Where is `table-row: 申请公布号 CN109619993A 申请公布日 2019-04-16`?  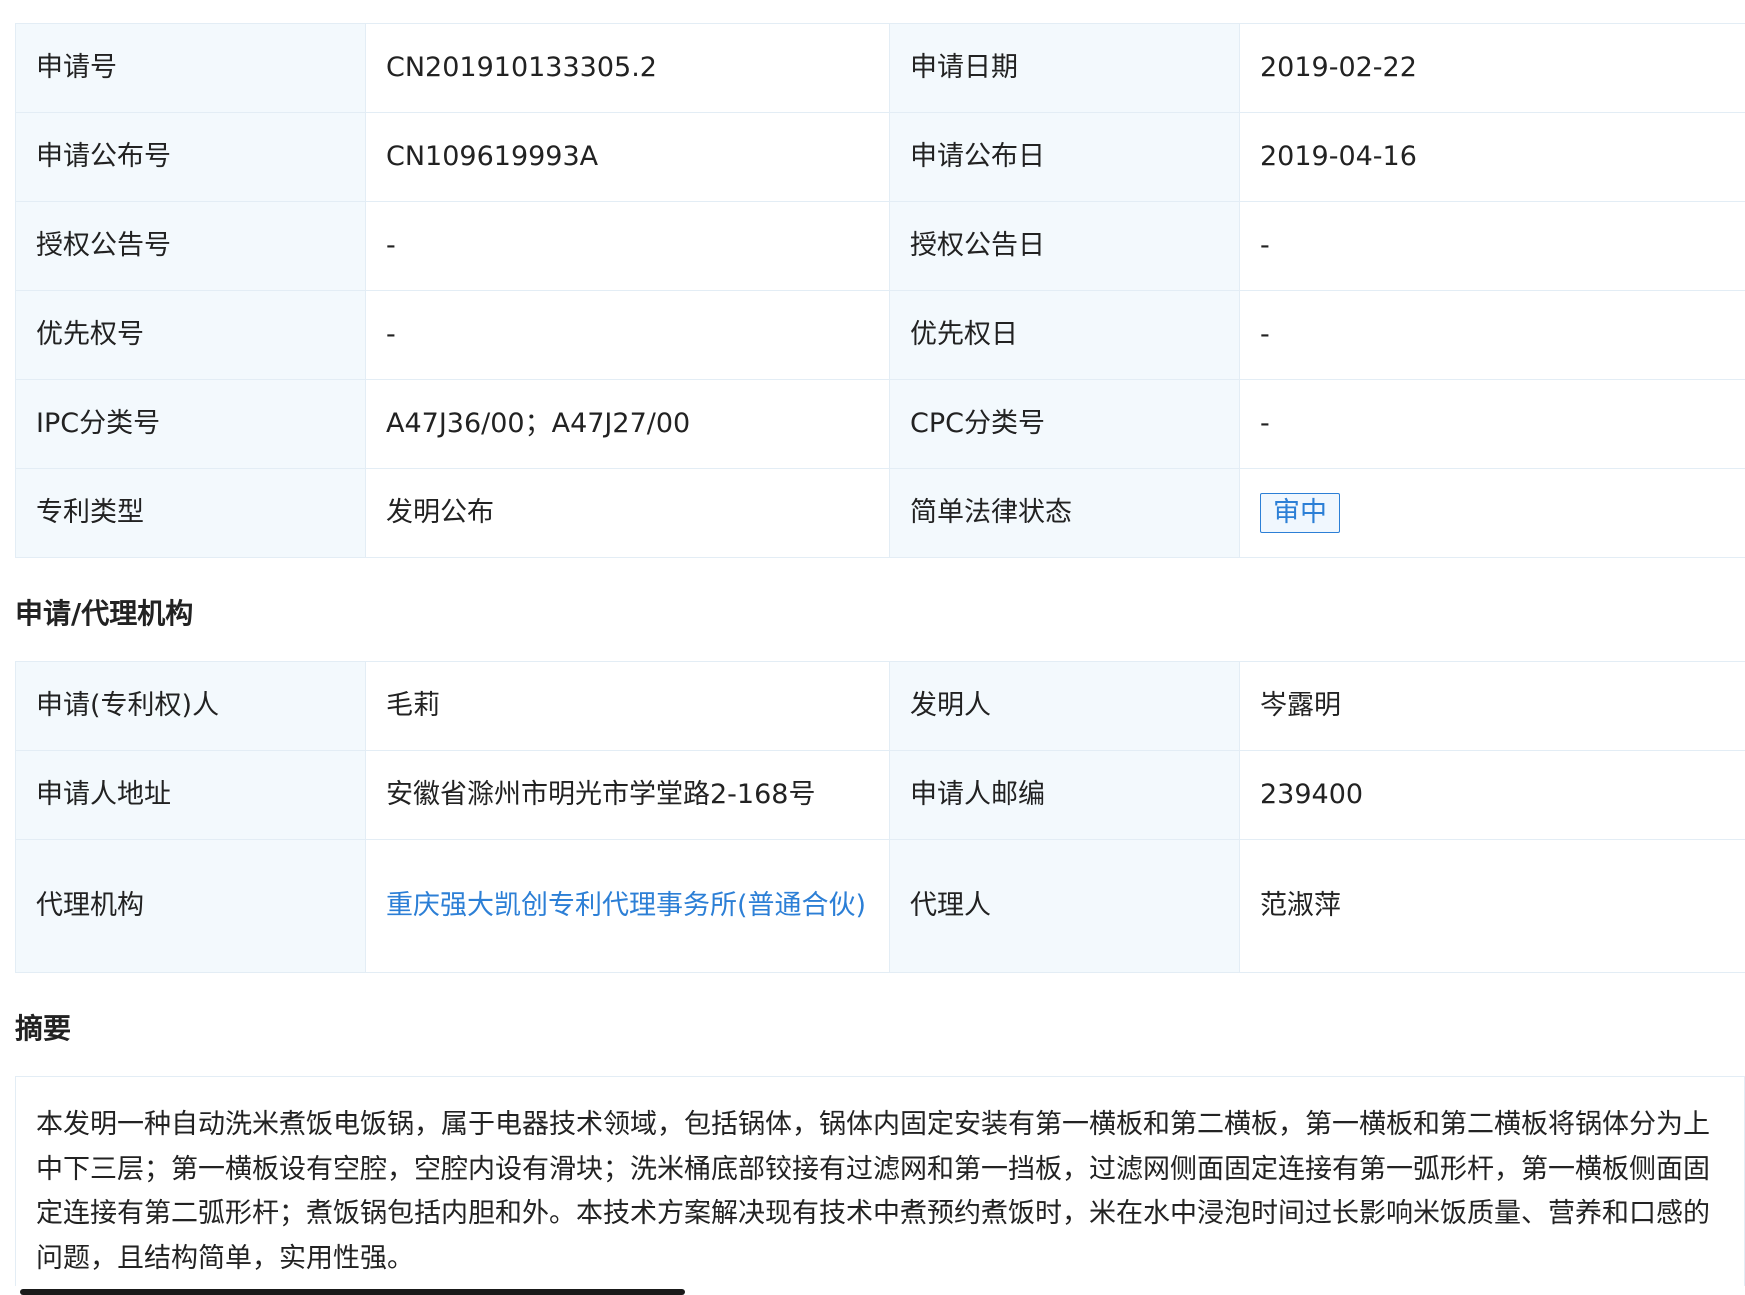 table-row: 申请公布号 CN109619993A 申请公布日 2019-04-16 is located at coordinates (880, 157).